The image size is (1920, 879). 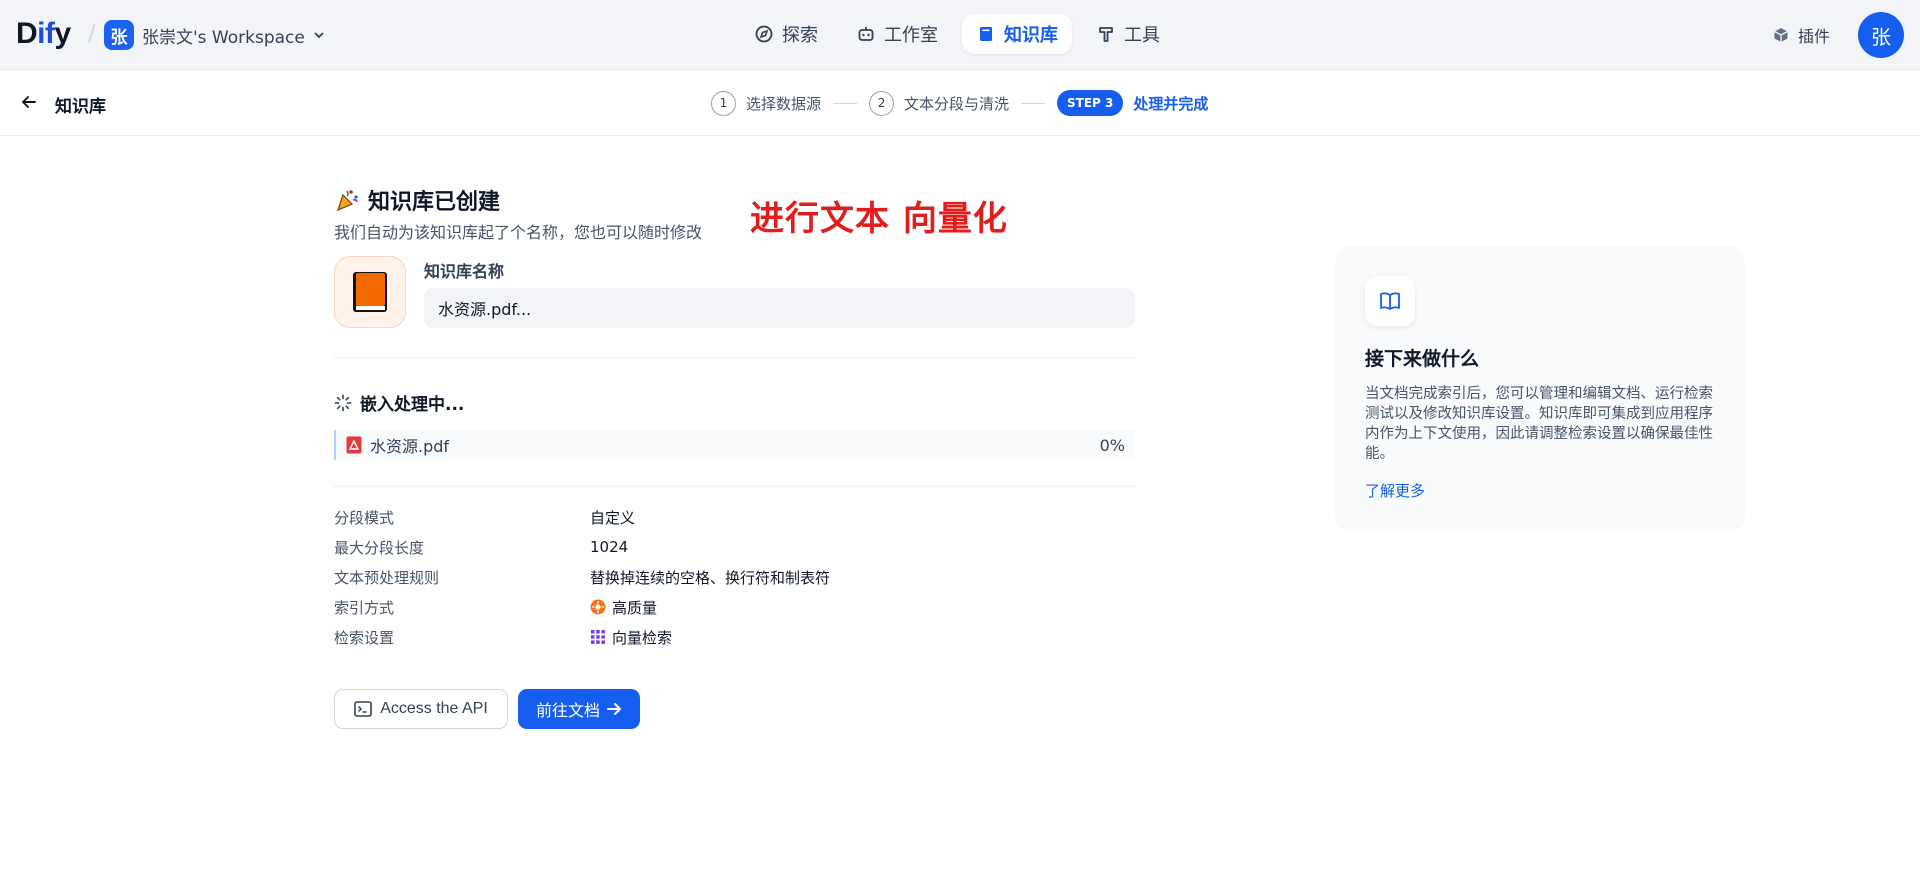 I want to click on summary-key: 分段模式, so click(x=364, y=517).